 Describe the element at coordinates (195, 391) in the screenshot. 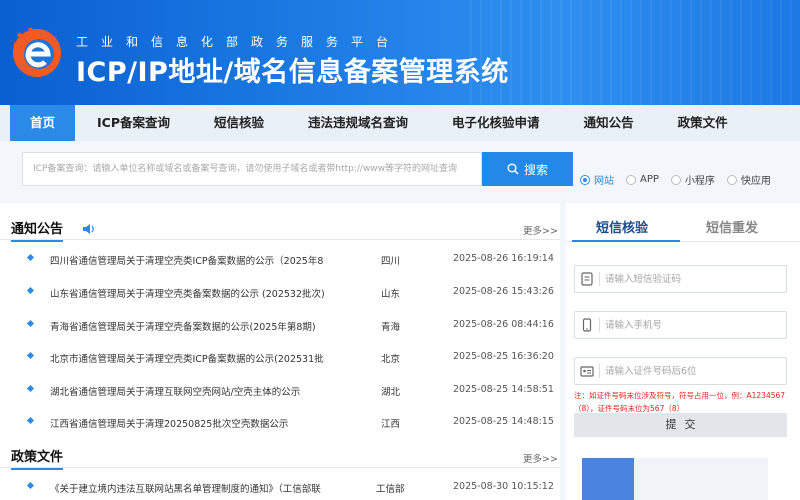

I see `notice-title: 湖北省通信管理局关于清理互联网空壳网站/空壳主体的公示` at that location.